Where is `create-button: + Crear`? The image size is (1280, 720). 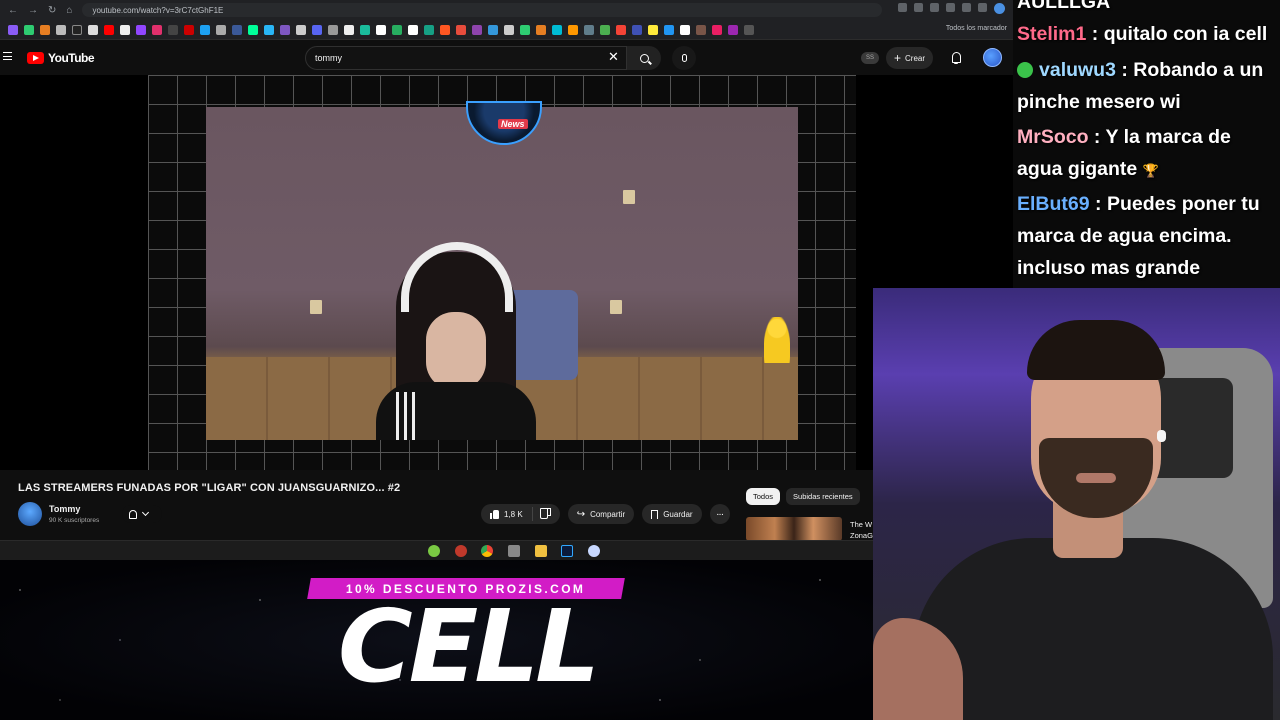 create-button: + Crear is located at coordinates (910, 58).